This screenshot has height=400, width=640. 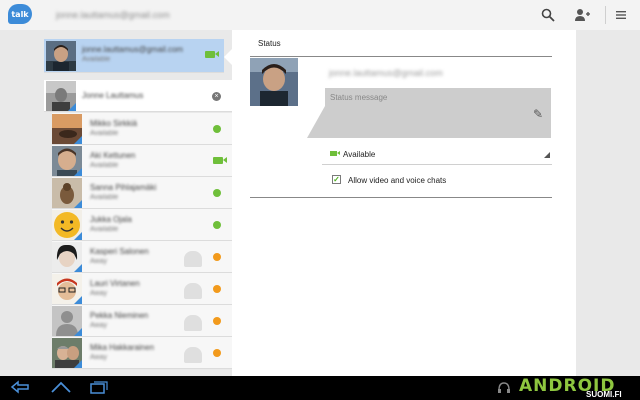 What do you see at coordinates (228, 57) in the screenshot?
I see `selection-pointer` at bounding box center [228, 57].